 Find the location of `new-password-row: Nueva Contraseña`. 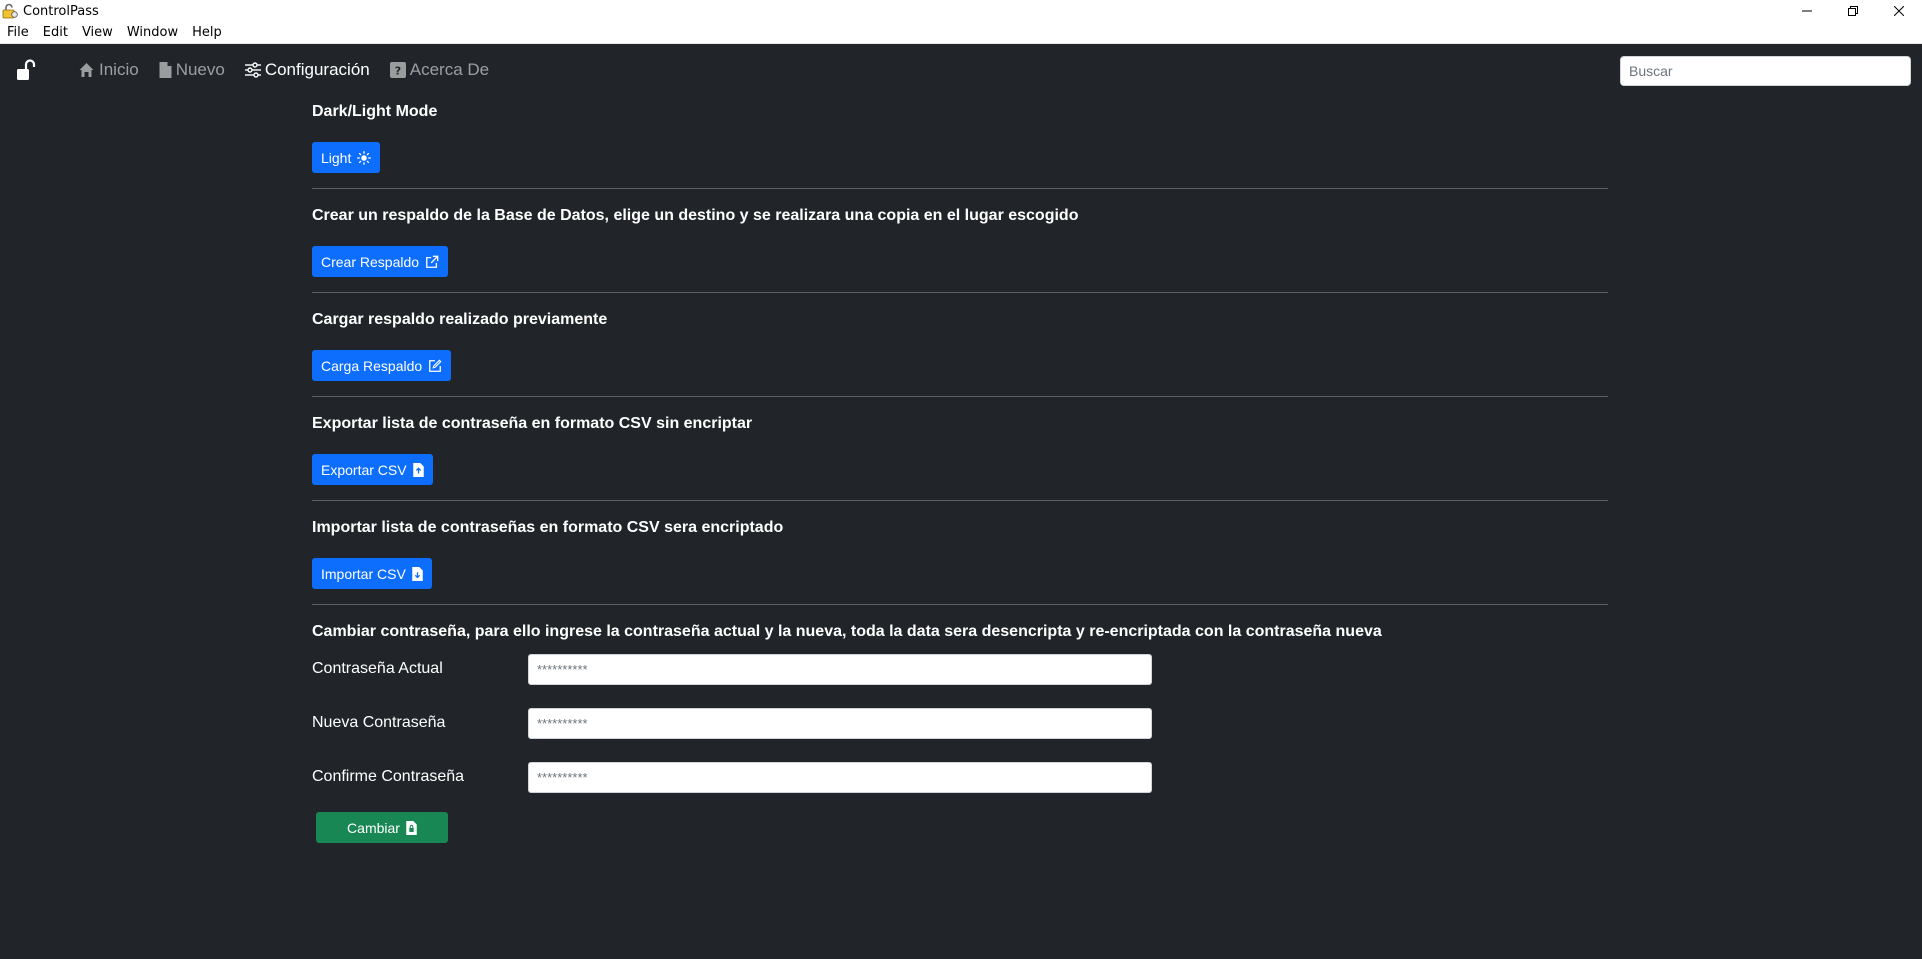

new-password-row: Nueva Contraseña is located at coordinates (960, 723).